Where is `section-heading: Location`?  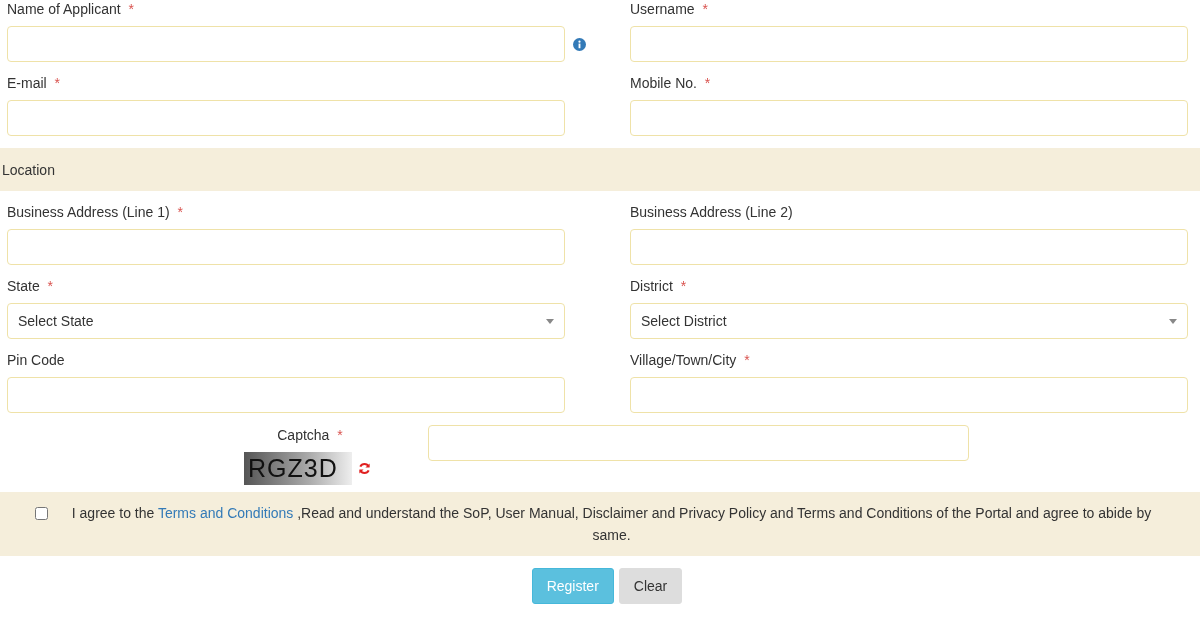
section-heading: Location is located at coordinates (28, 169).